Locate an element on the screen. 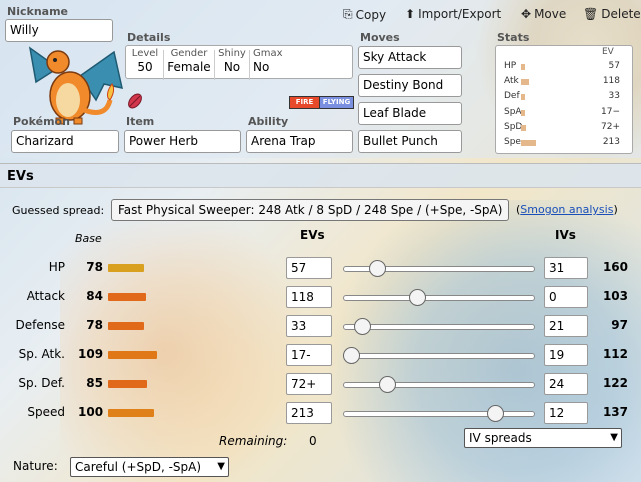  ev-input: 33 is located at coordinates (309, 326).